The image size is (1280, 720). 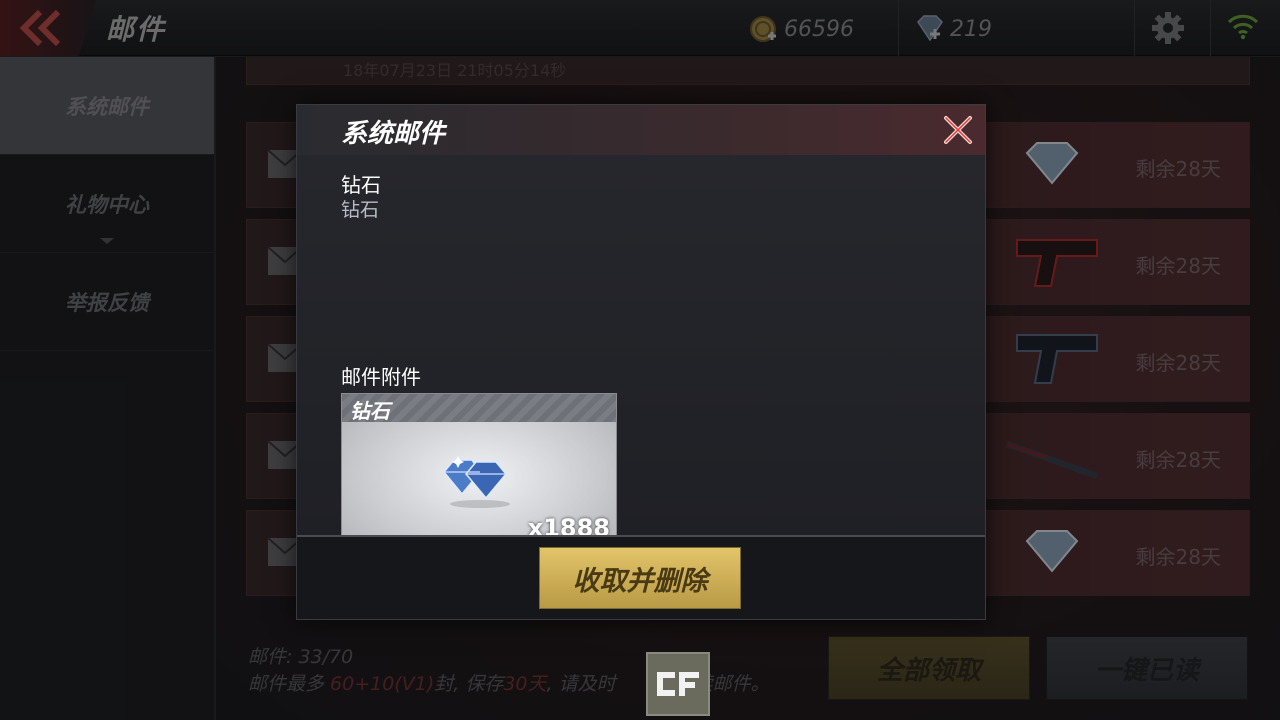 I want to click on attachment-label: 邮件附件, so click(x=381, y=377).